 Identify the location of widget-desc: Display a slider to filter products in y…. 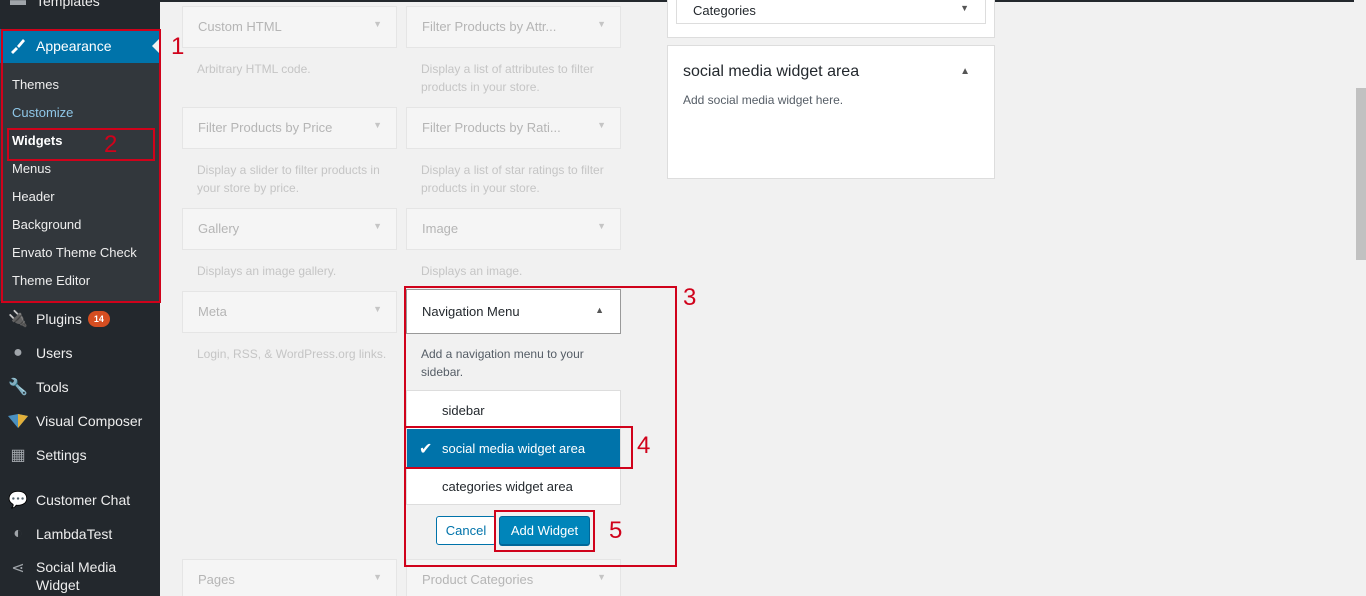
(288, 179).